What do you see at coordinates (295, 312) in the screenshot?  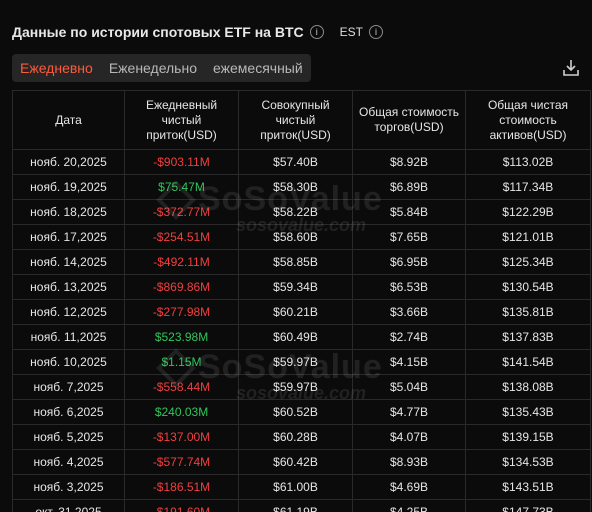 I see `cumulative-inflow-cell: $60.21B` at bounding box center [295, 312].